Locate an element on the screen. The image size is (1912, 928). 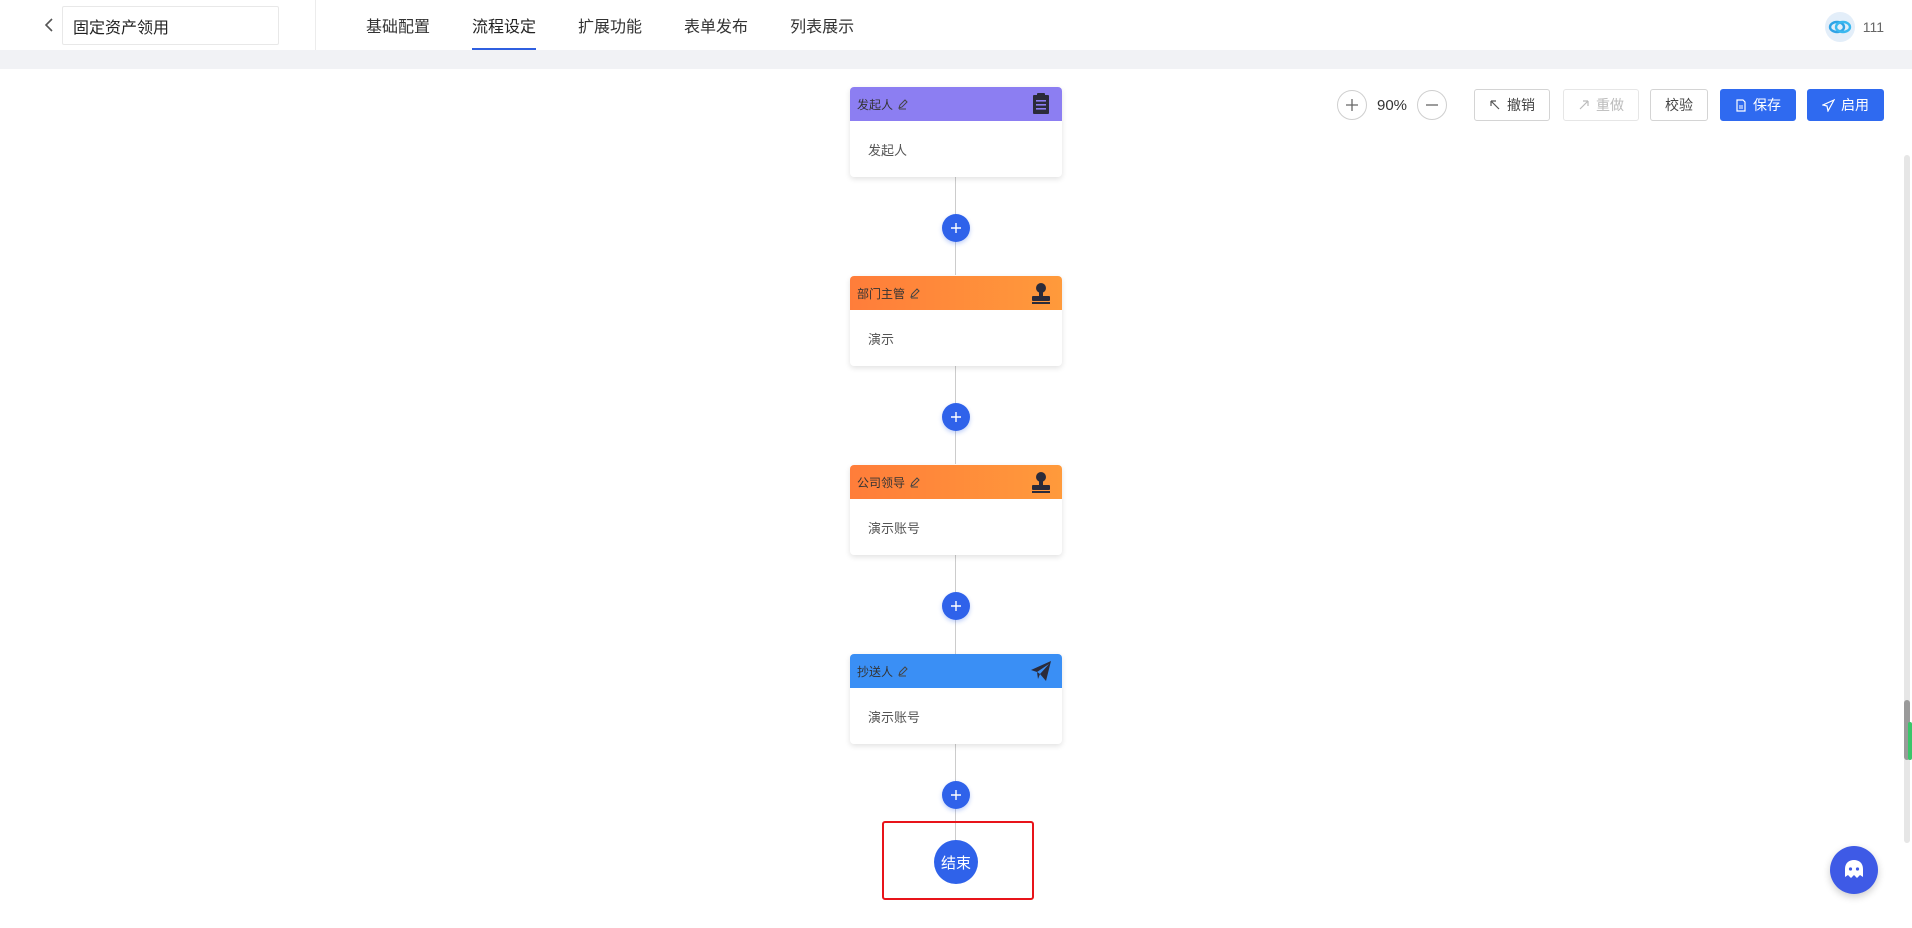
assistant-button is located at coordinates (1854, 870).